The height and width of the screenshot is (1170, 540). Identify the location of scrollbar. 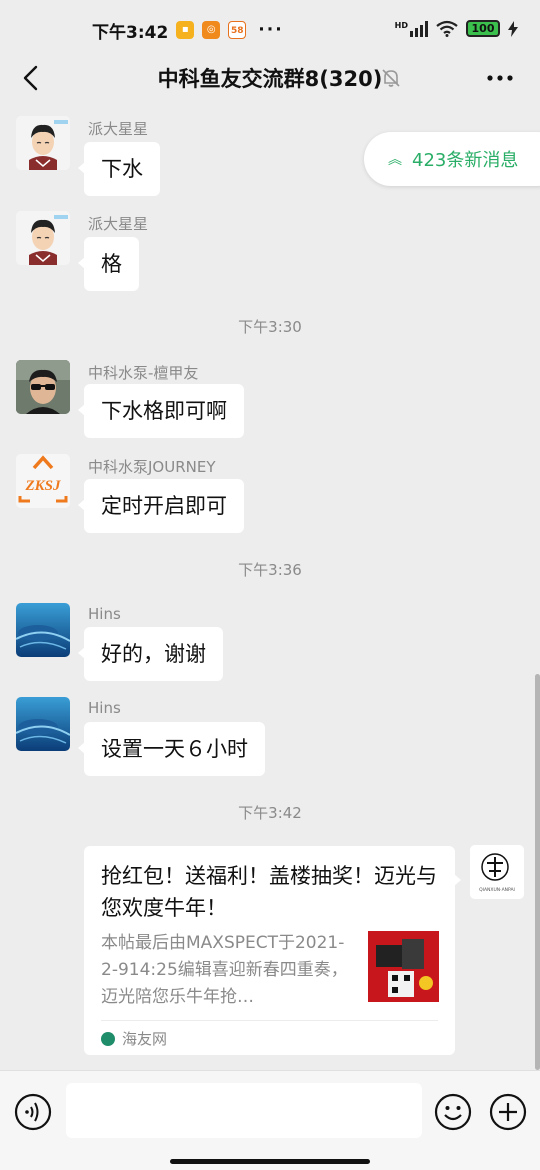
(537, 872).